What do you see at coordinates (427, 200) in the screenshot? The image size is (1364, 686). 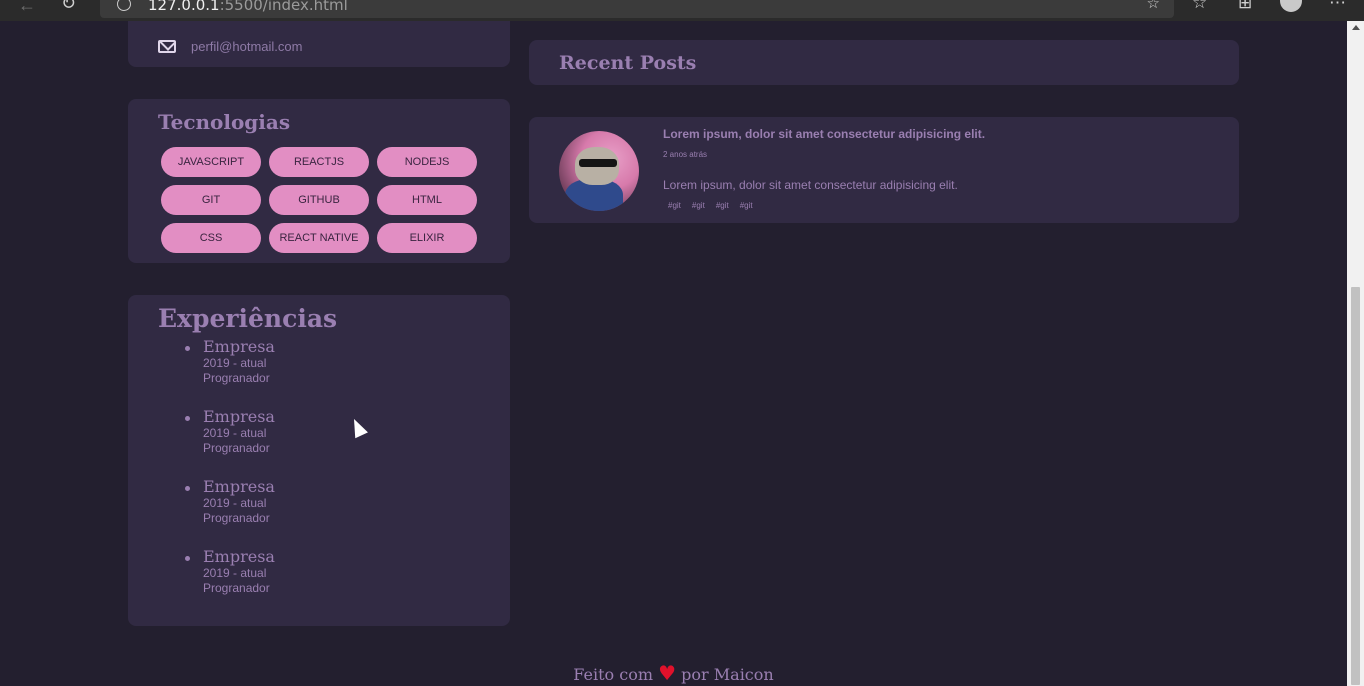 I see `tech-tag: html` at bounding box center [427, 200].